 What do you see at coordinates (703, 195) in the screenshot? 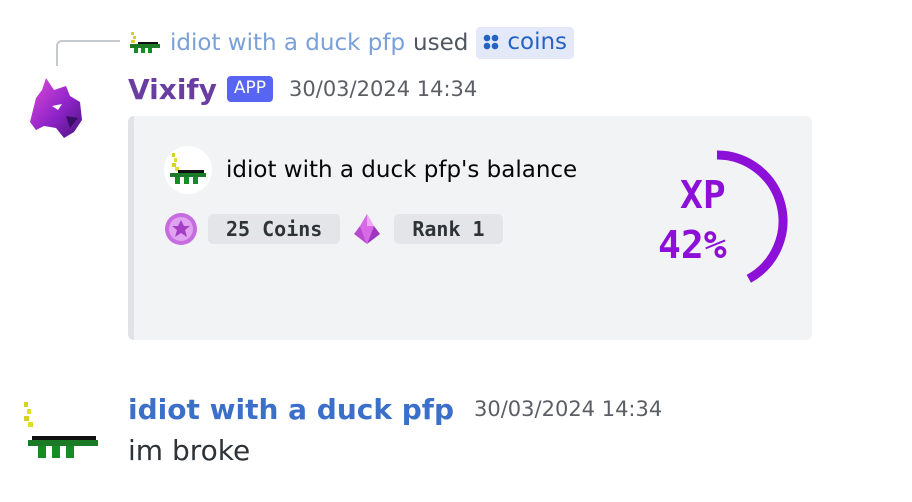
I see `xp-label: XP` at bounding box center [703, 195].